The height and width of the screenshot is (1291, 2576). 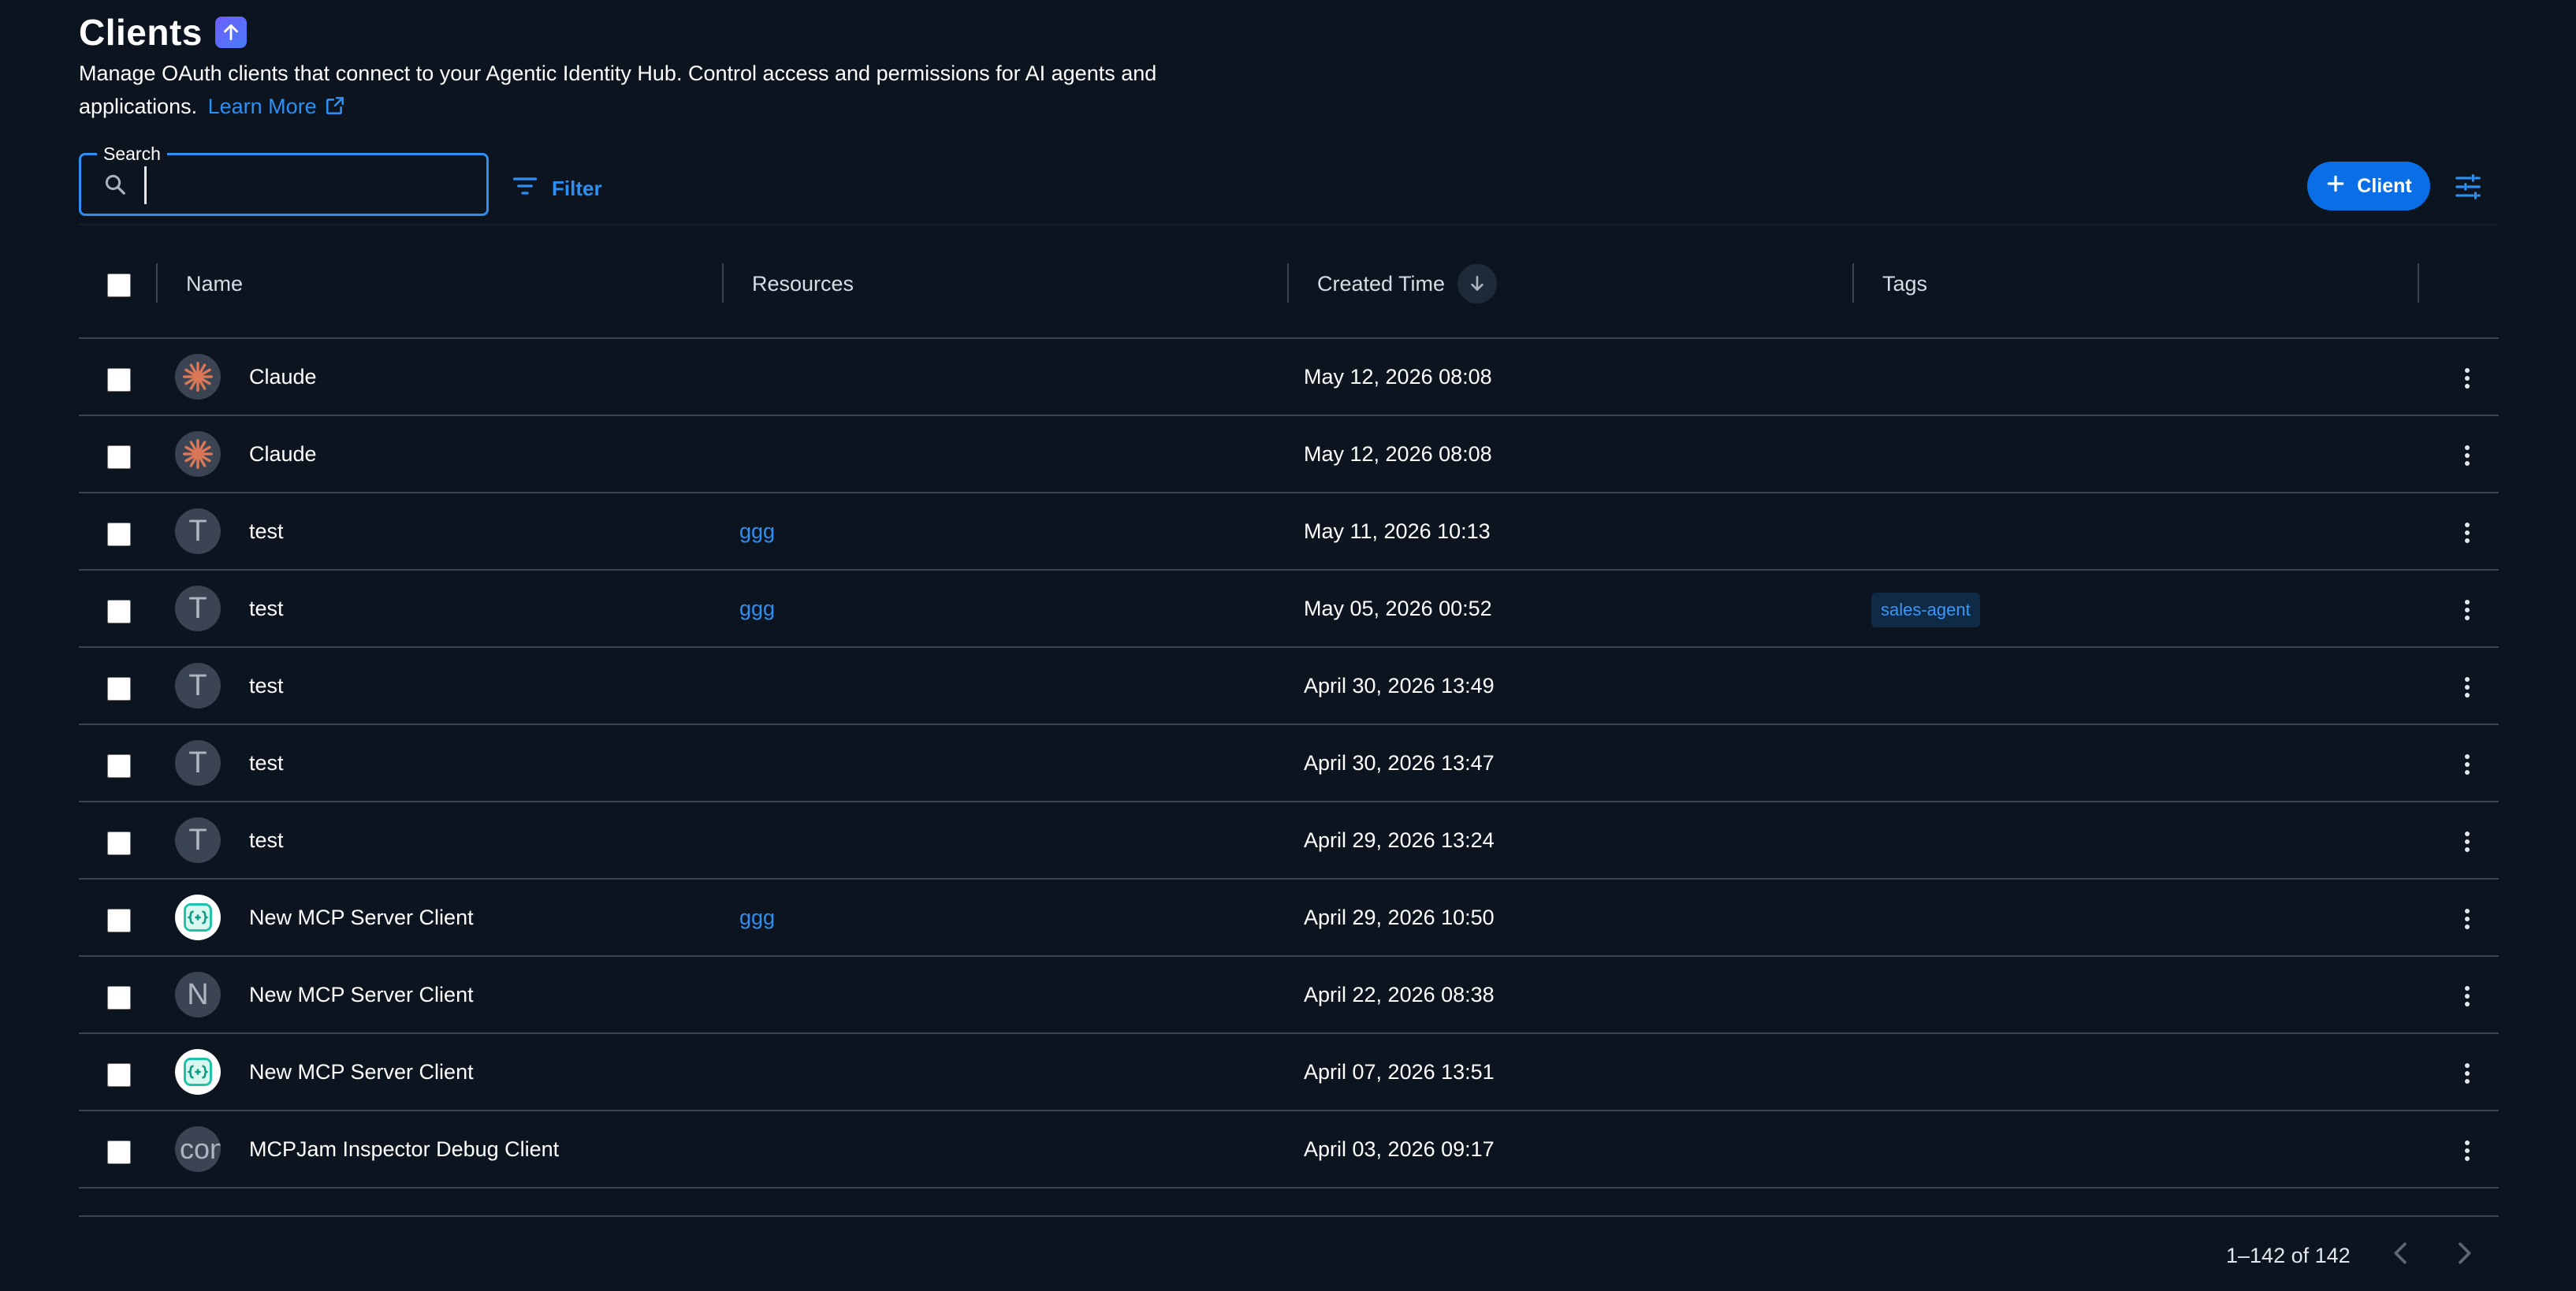 I want to click on column-header-created-time-label: Created Time, so click(x=1381, y=283).